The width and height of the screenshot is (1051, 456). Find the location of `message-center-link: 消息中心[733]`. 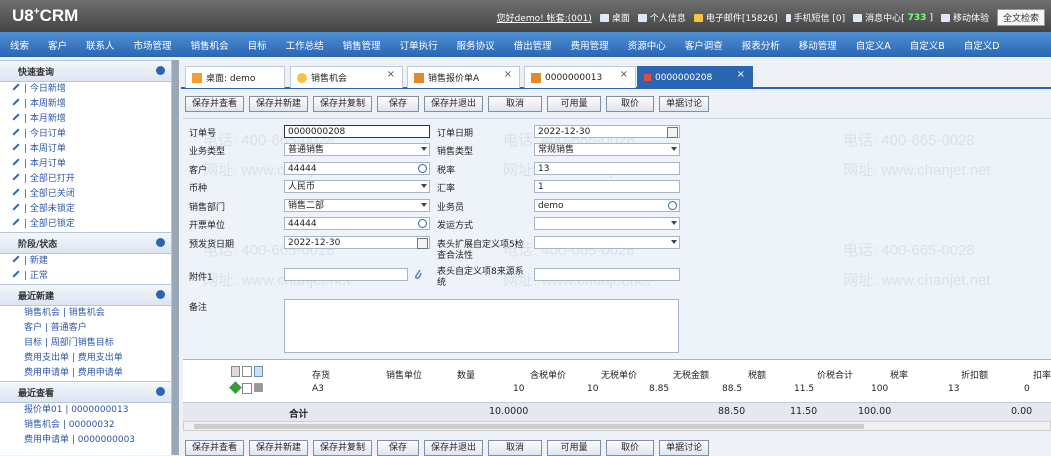

message-center-link: 消息中心[733] is located at coordinates (893, 17).